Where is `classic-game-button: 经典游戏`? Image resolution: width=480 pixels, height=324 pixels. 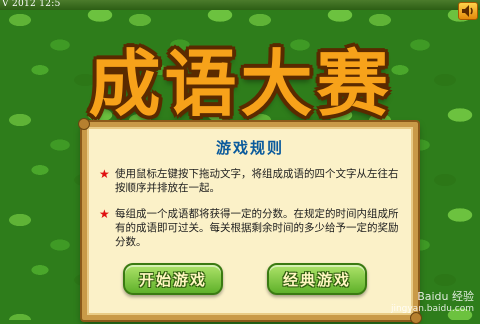
classic-game-button: 经典游戏 is located at coordinates (317, 279).